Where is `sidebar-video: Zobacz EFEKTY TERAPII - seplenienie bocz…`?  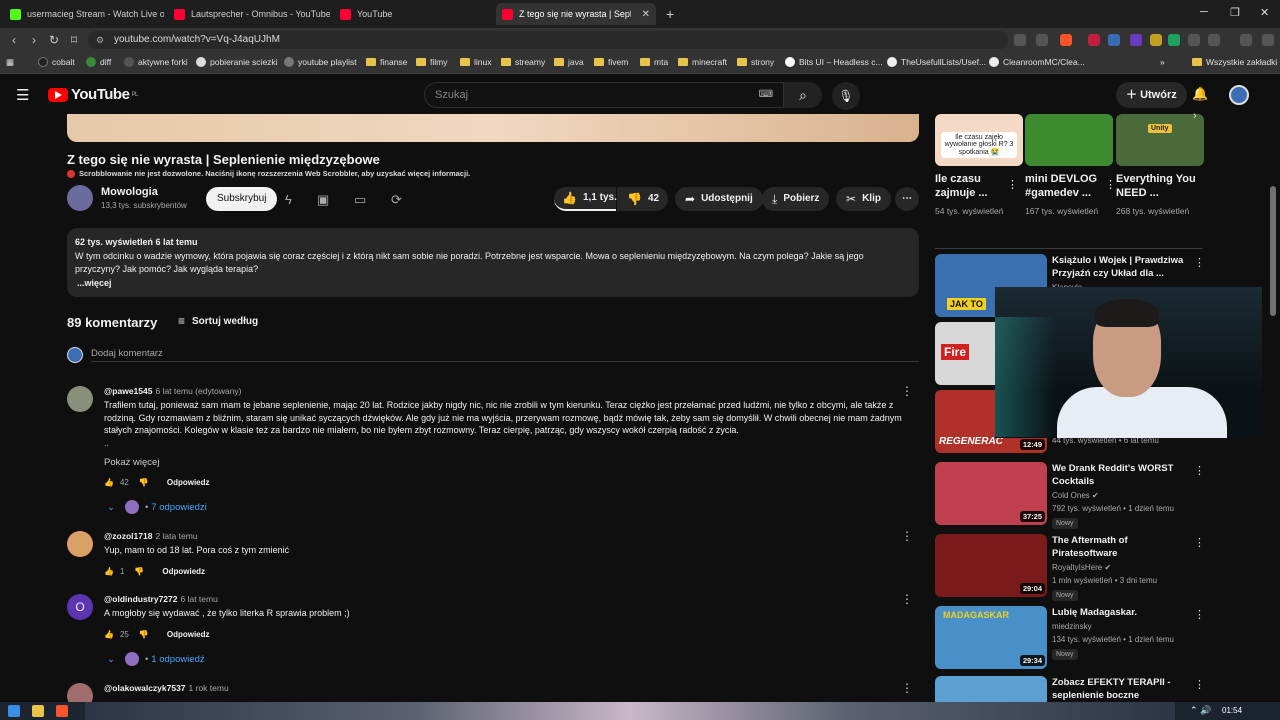 sidebar-video: Zobacz EFEKTY TERAPII - seplenienie bocz… is located at coordinates (1069, 690).